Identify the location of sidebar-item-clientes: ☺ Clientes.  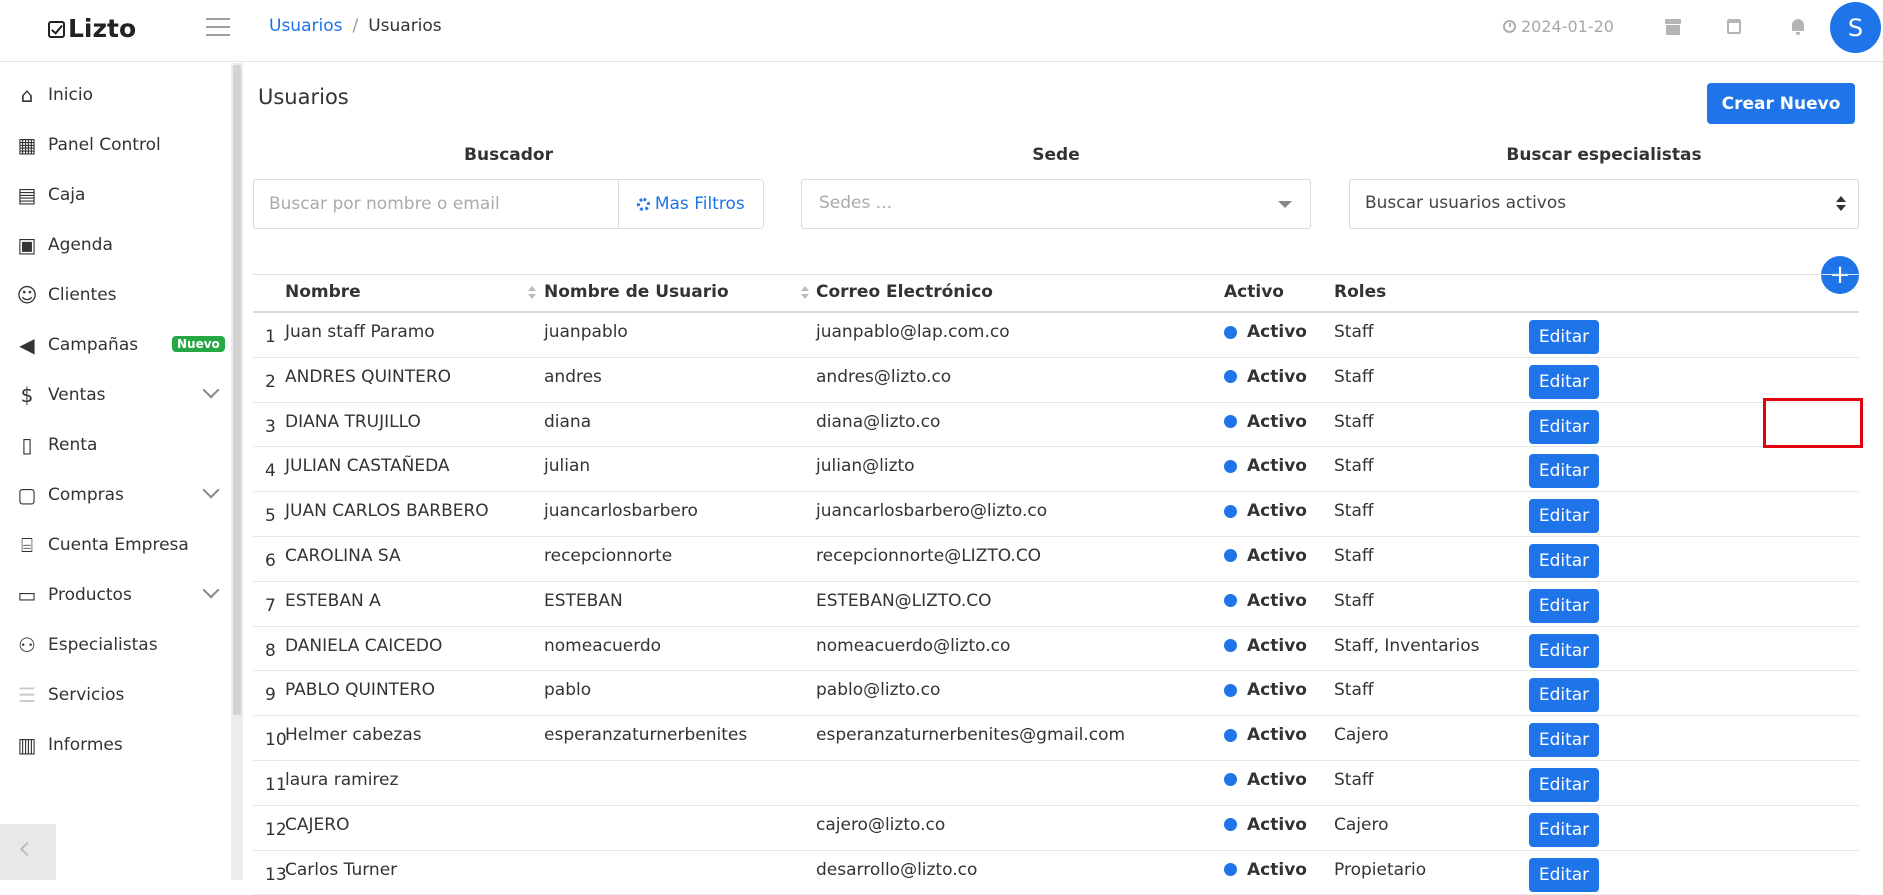
(115, 295).